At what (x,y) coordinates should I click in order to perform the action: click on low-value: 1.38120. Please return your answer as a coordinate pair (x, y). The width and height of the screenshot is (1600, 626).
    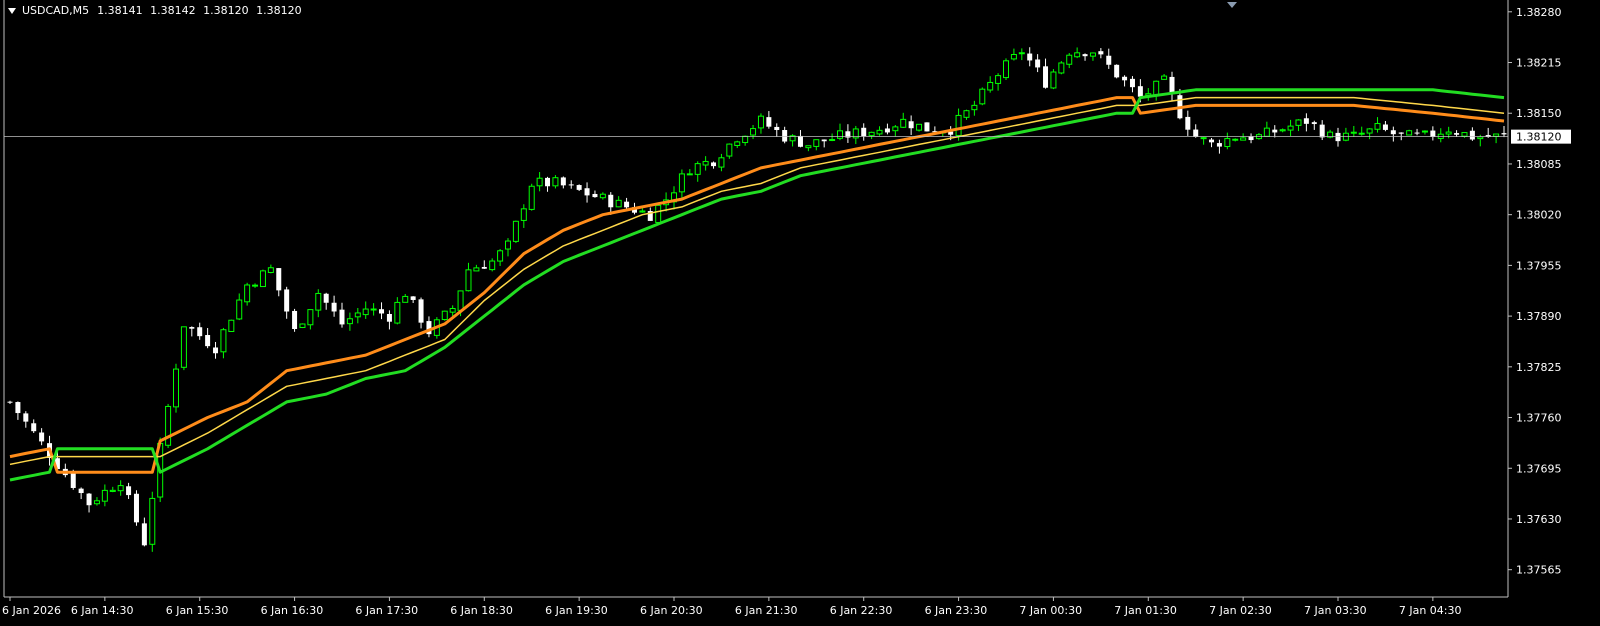
    Looking at the image, I should click on (226, 10).